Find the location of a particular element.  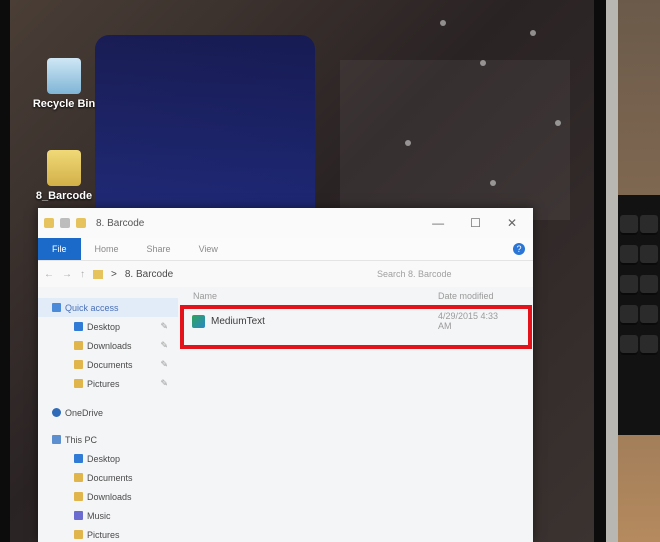

title-bar: 8. Barcode — ☐ ✕ is located at coordinates (285, 223).